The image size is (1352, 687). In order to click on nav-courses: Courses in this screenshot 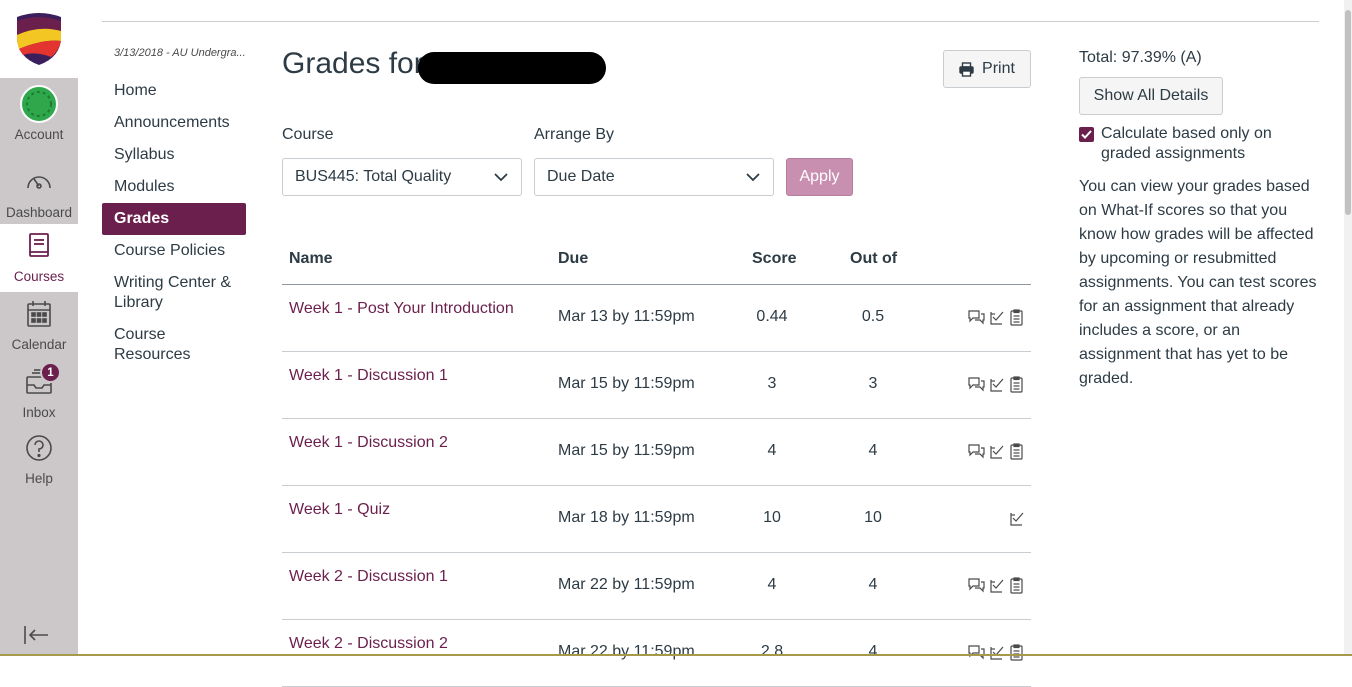, I will do `click(39, 258)`.